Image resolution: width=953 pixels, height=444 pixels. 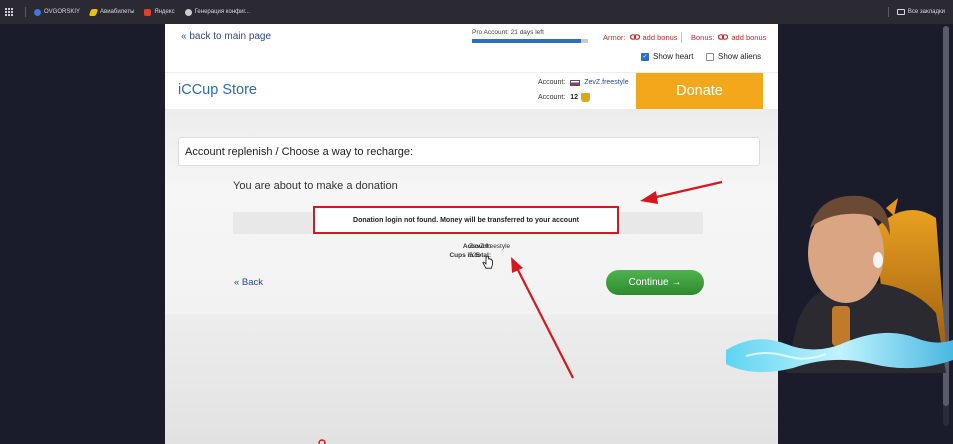 I want to click on show-aliens-toggle: Show aliens, so click(x=733, y=56).